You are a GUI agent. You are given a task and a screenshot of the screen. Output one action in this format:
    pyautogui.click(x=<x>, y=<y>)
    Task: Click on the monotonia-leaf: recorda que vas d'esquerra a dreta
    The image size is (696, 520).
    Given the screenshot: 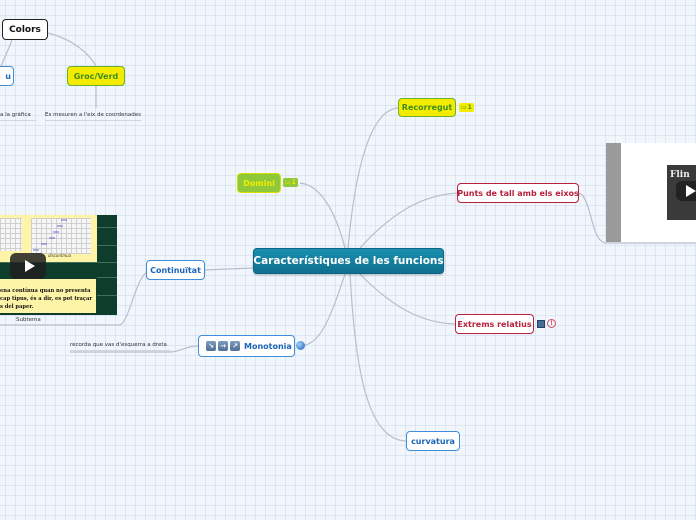 What is the action you would take?
    pyautogui.click(x=120, y=346)
    